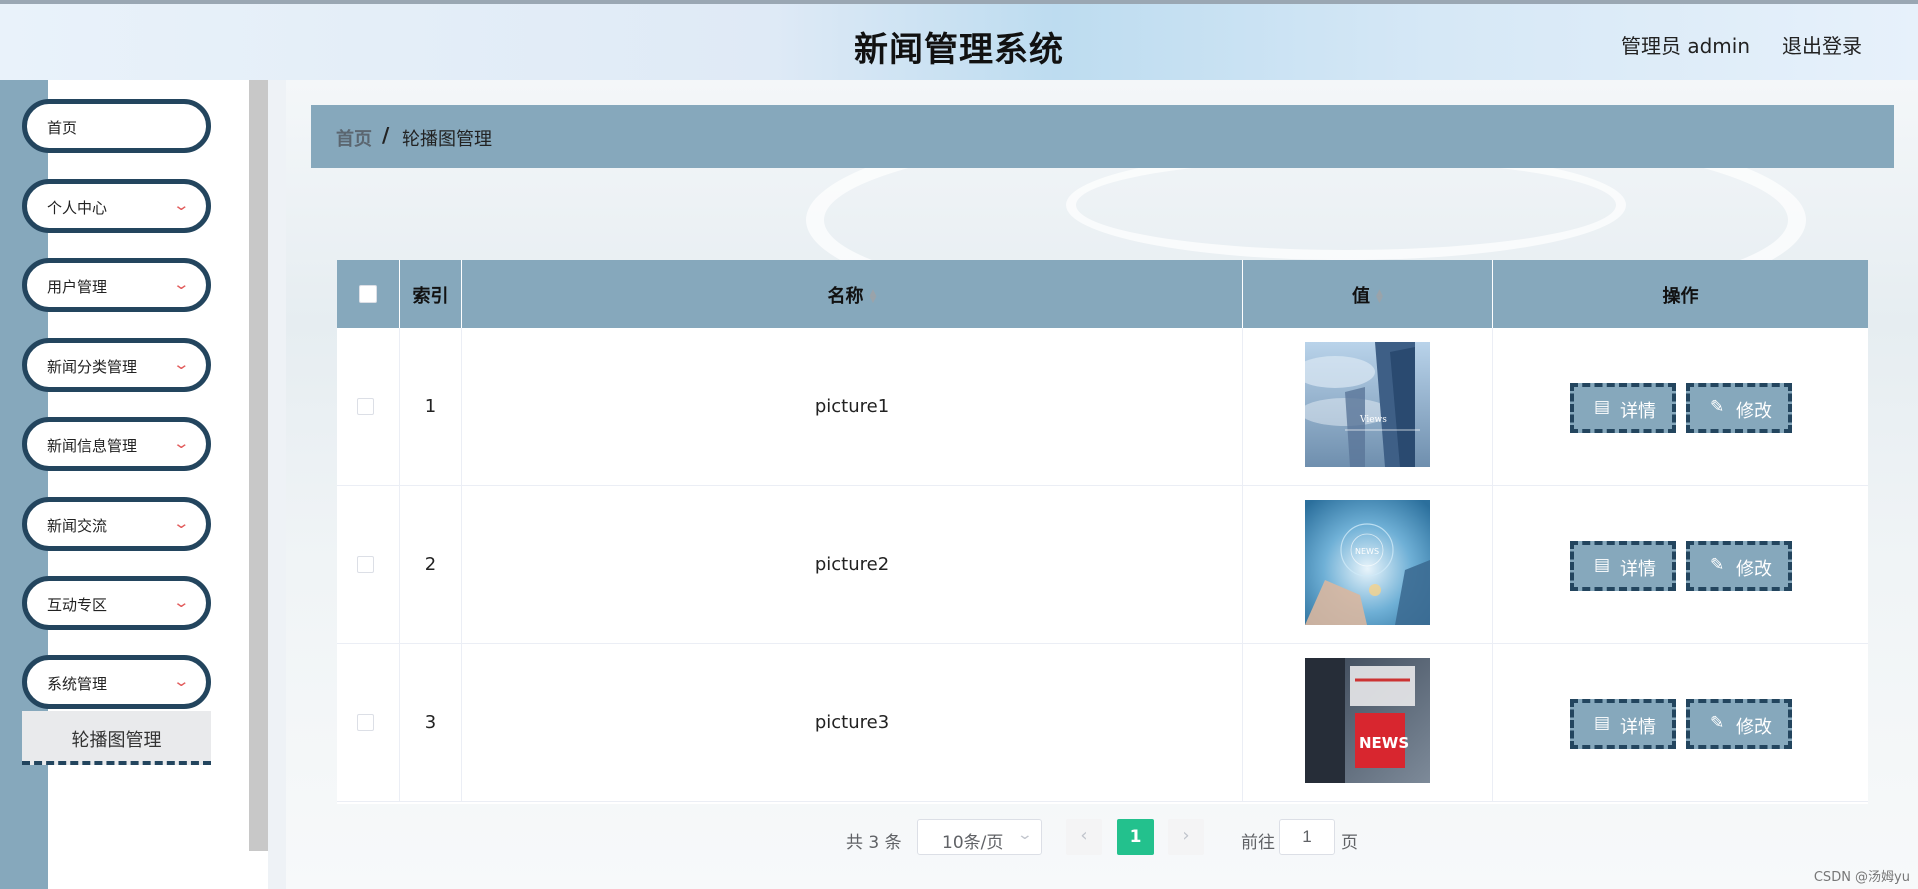 The width and height of the screenshot is (1918, 889). I want to click on column-header-actions: 操作, so click(1680, 296).